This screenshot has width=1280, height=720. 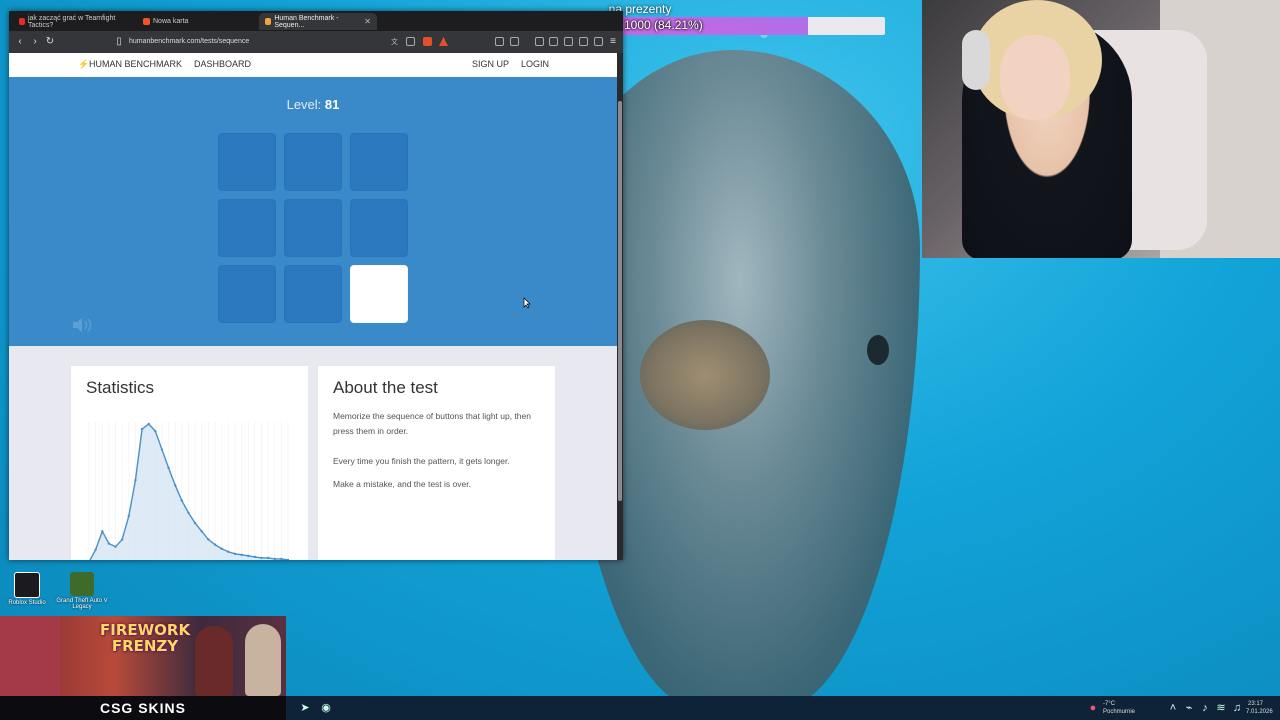 What do you see at coordinates (1237, 708) in the screenshot?
I see `volume-icon: ♫` at bounding box center [1237, 708].